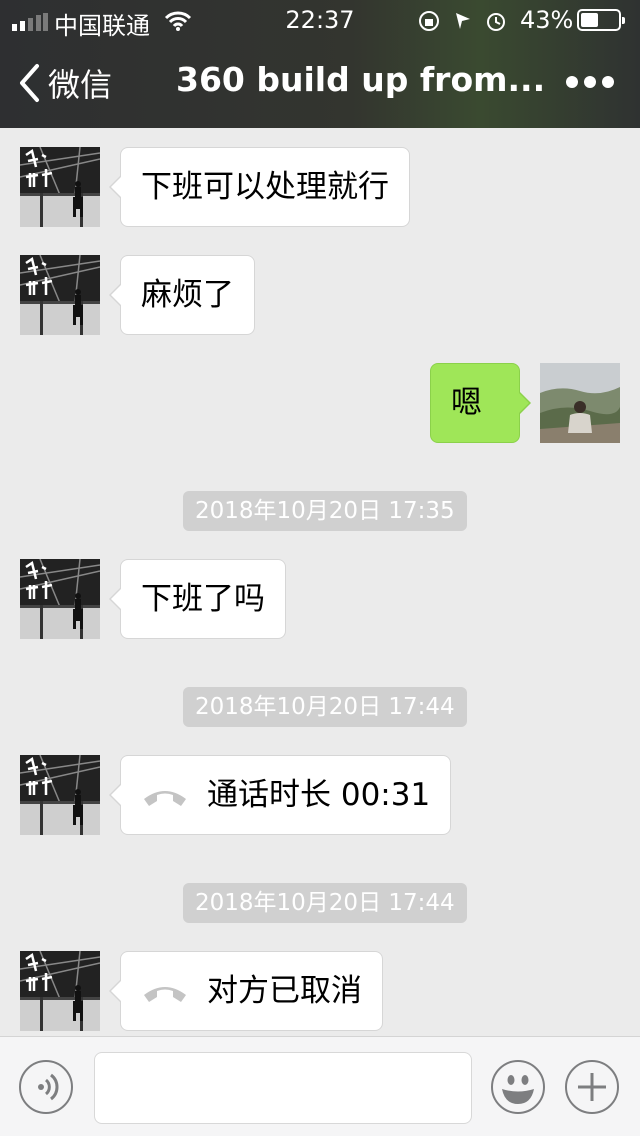 The width and height of the screenshot is (640, 1136). What do you see at coordinates (265, 187) in the screenshot?
I see `message-text: 下班可以处理就行` at bounding box center [265, 187].